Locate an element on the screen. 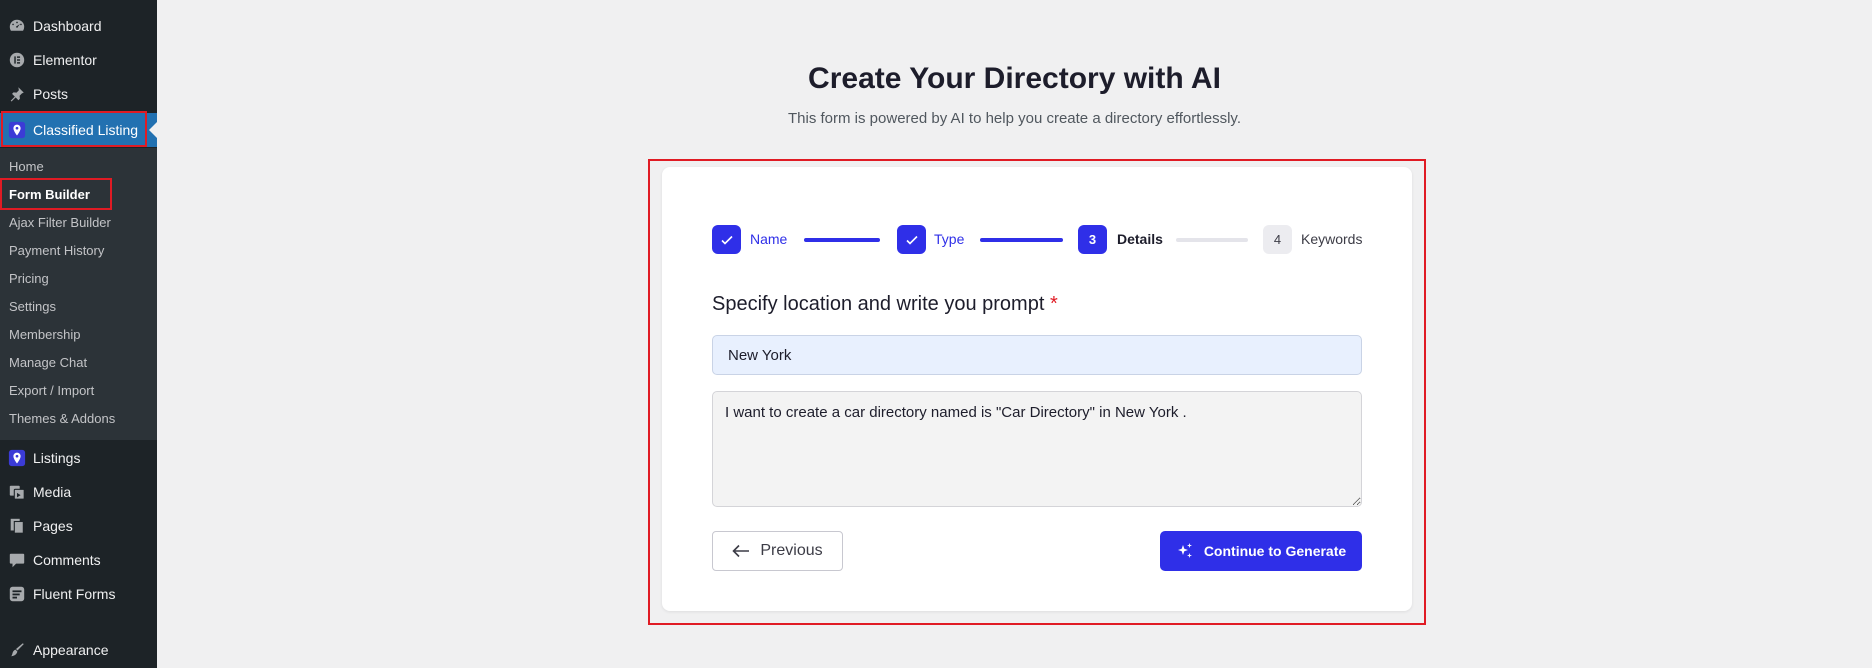 The width and height of the screenshot is (1872, 668). dashboard-icon is located at coordinates (16, 26).